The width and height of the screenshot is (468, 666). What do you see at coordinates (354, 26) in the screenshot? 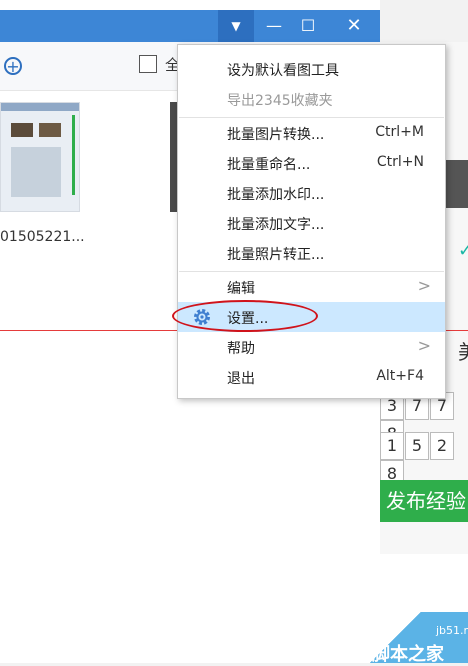
I see `close-button: ✕` at bounding box center [354, 26].